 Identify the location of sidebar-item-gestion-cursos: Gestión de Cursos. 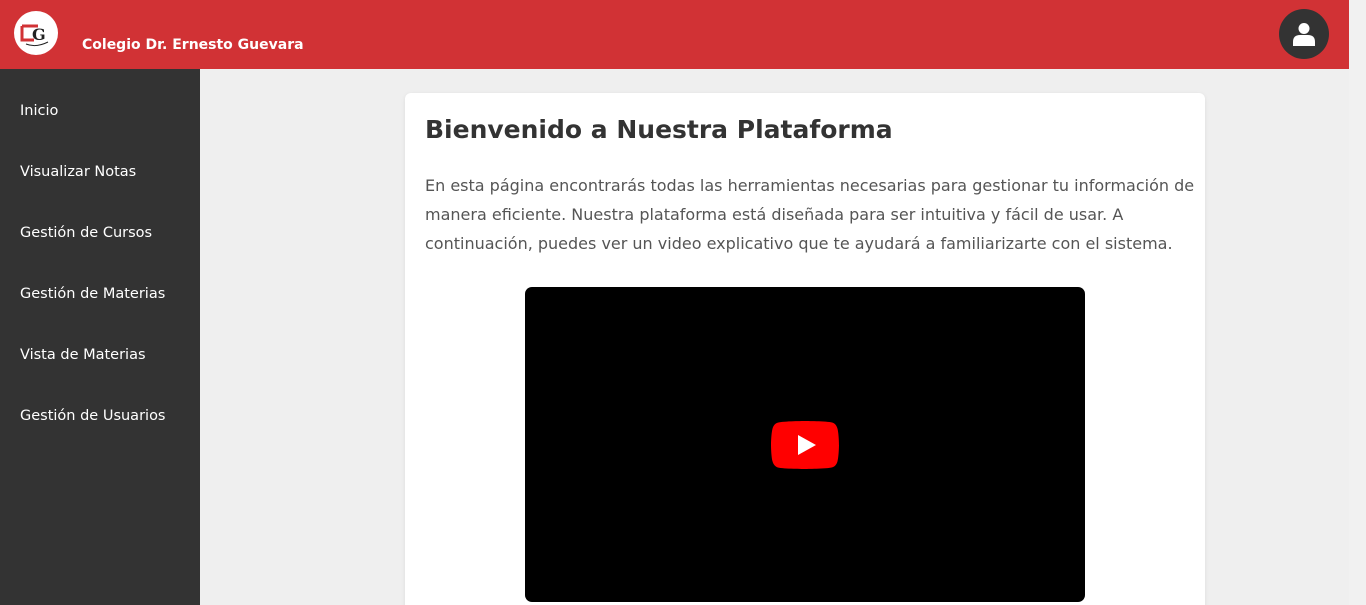
(100, 232).